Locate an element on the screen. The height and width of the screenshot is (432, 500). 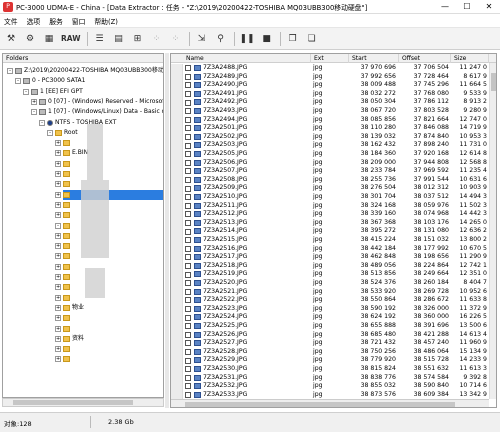
pause-icon: ❚❚ is located at coordinates (247, 39).